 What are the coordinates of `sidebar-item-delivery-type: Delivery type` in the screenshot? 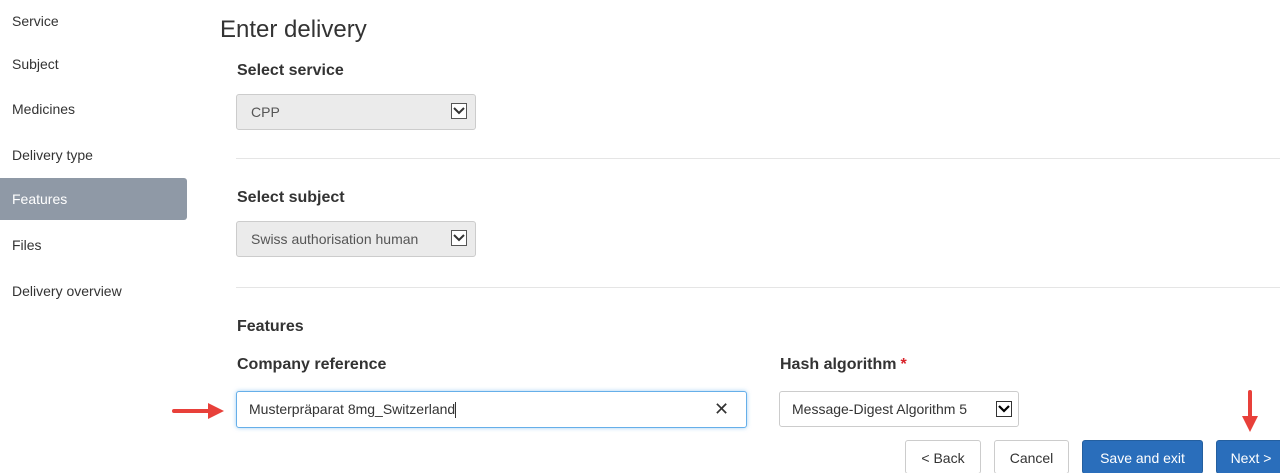 It's located at (93, 155).